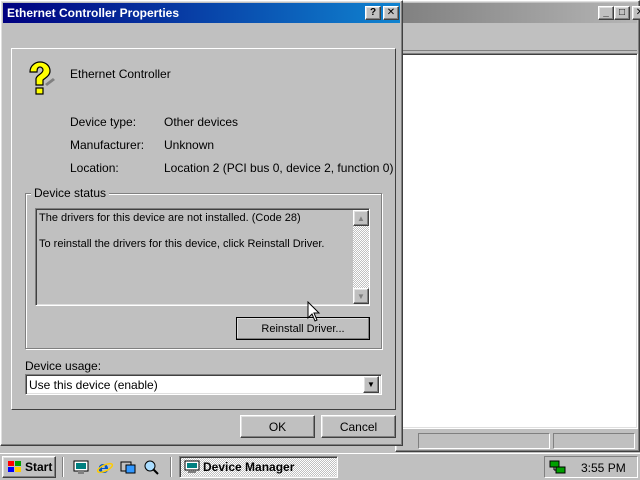 Image resolution: width=640 pixels, height=480 pixels. I want to click on taskbar-device-manager-button: Device Manager, so click(258, 467).